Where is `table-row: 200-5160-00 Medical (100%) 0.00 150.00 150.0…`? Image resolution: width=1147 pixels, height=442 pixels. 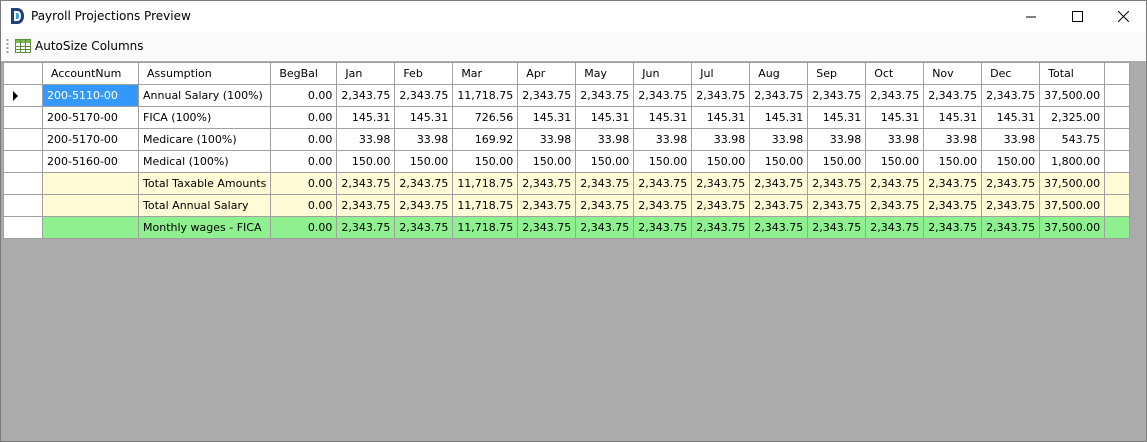 table-row: 200-5160-00 Medical (100%) 0.00 150.00 150.0… is located at coordinates (567, 161).